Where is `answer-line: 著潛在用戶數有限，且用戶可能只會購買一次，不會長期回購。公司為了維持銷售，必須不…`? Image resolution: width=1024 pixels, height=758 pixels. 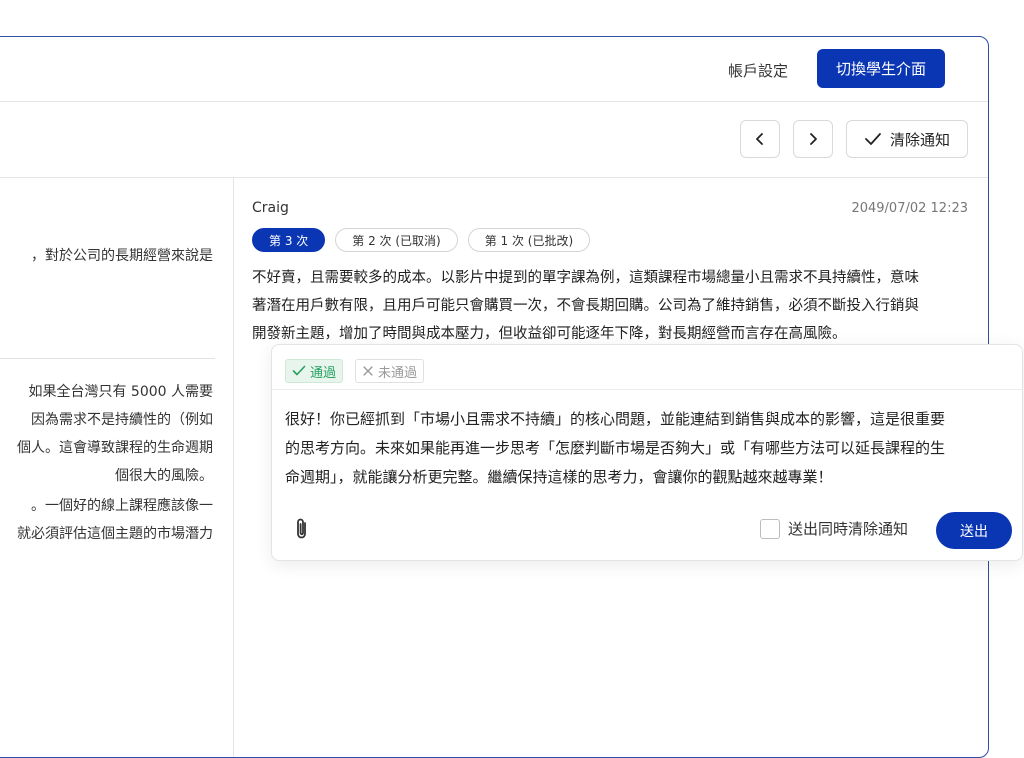 answer-line: 著潛在用戶數有限，且用戶可能只會購買一次，不會長期回購。公司為了維持銷售，必須不… is located at coordinates (585, 306).